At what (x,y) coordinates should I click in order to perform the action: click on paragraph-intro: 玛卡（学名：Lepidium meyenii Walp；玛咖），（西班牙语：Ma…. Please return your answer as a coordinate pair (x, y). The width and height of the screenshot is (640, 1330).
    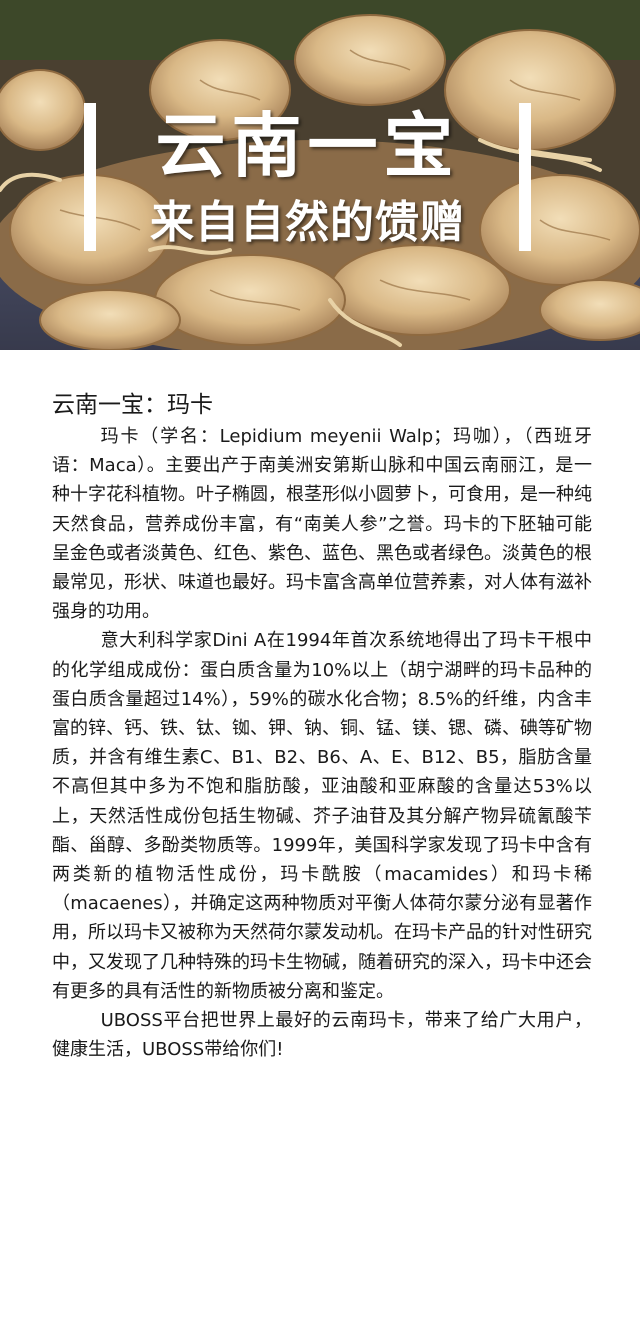
    Looking at the image, I should click on (322, 524).